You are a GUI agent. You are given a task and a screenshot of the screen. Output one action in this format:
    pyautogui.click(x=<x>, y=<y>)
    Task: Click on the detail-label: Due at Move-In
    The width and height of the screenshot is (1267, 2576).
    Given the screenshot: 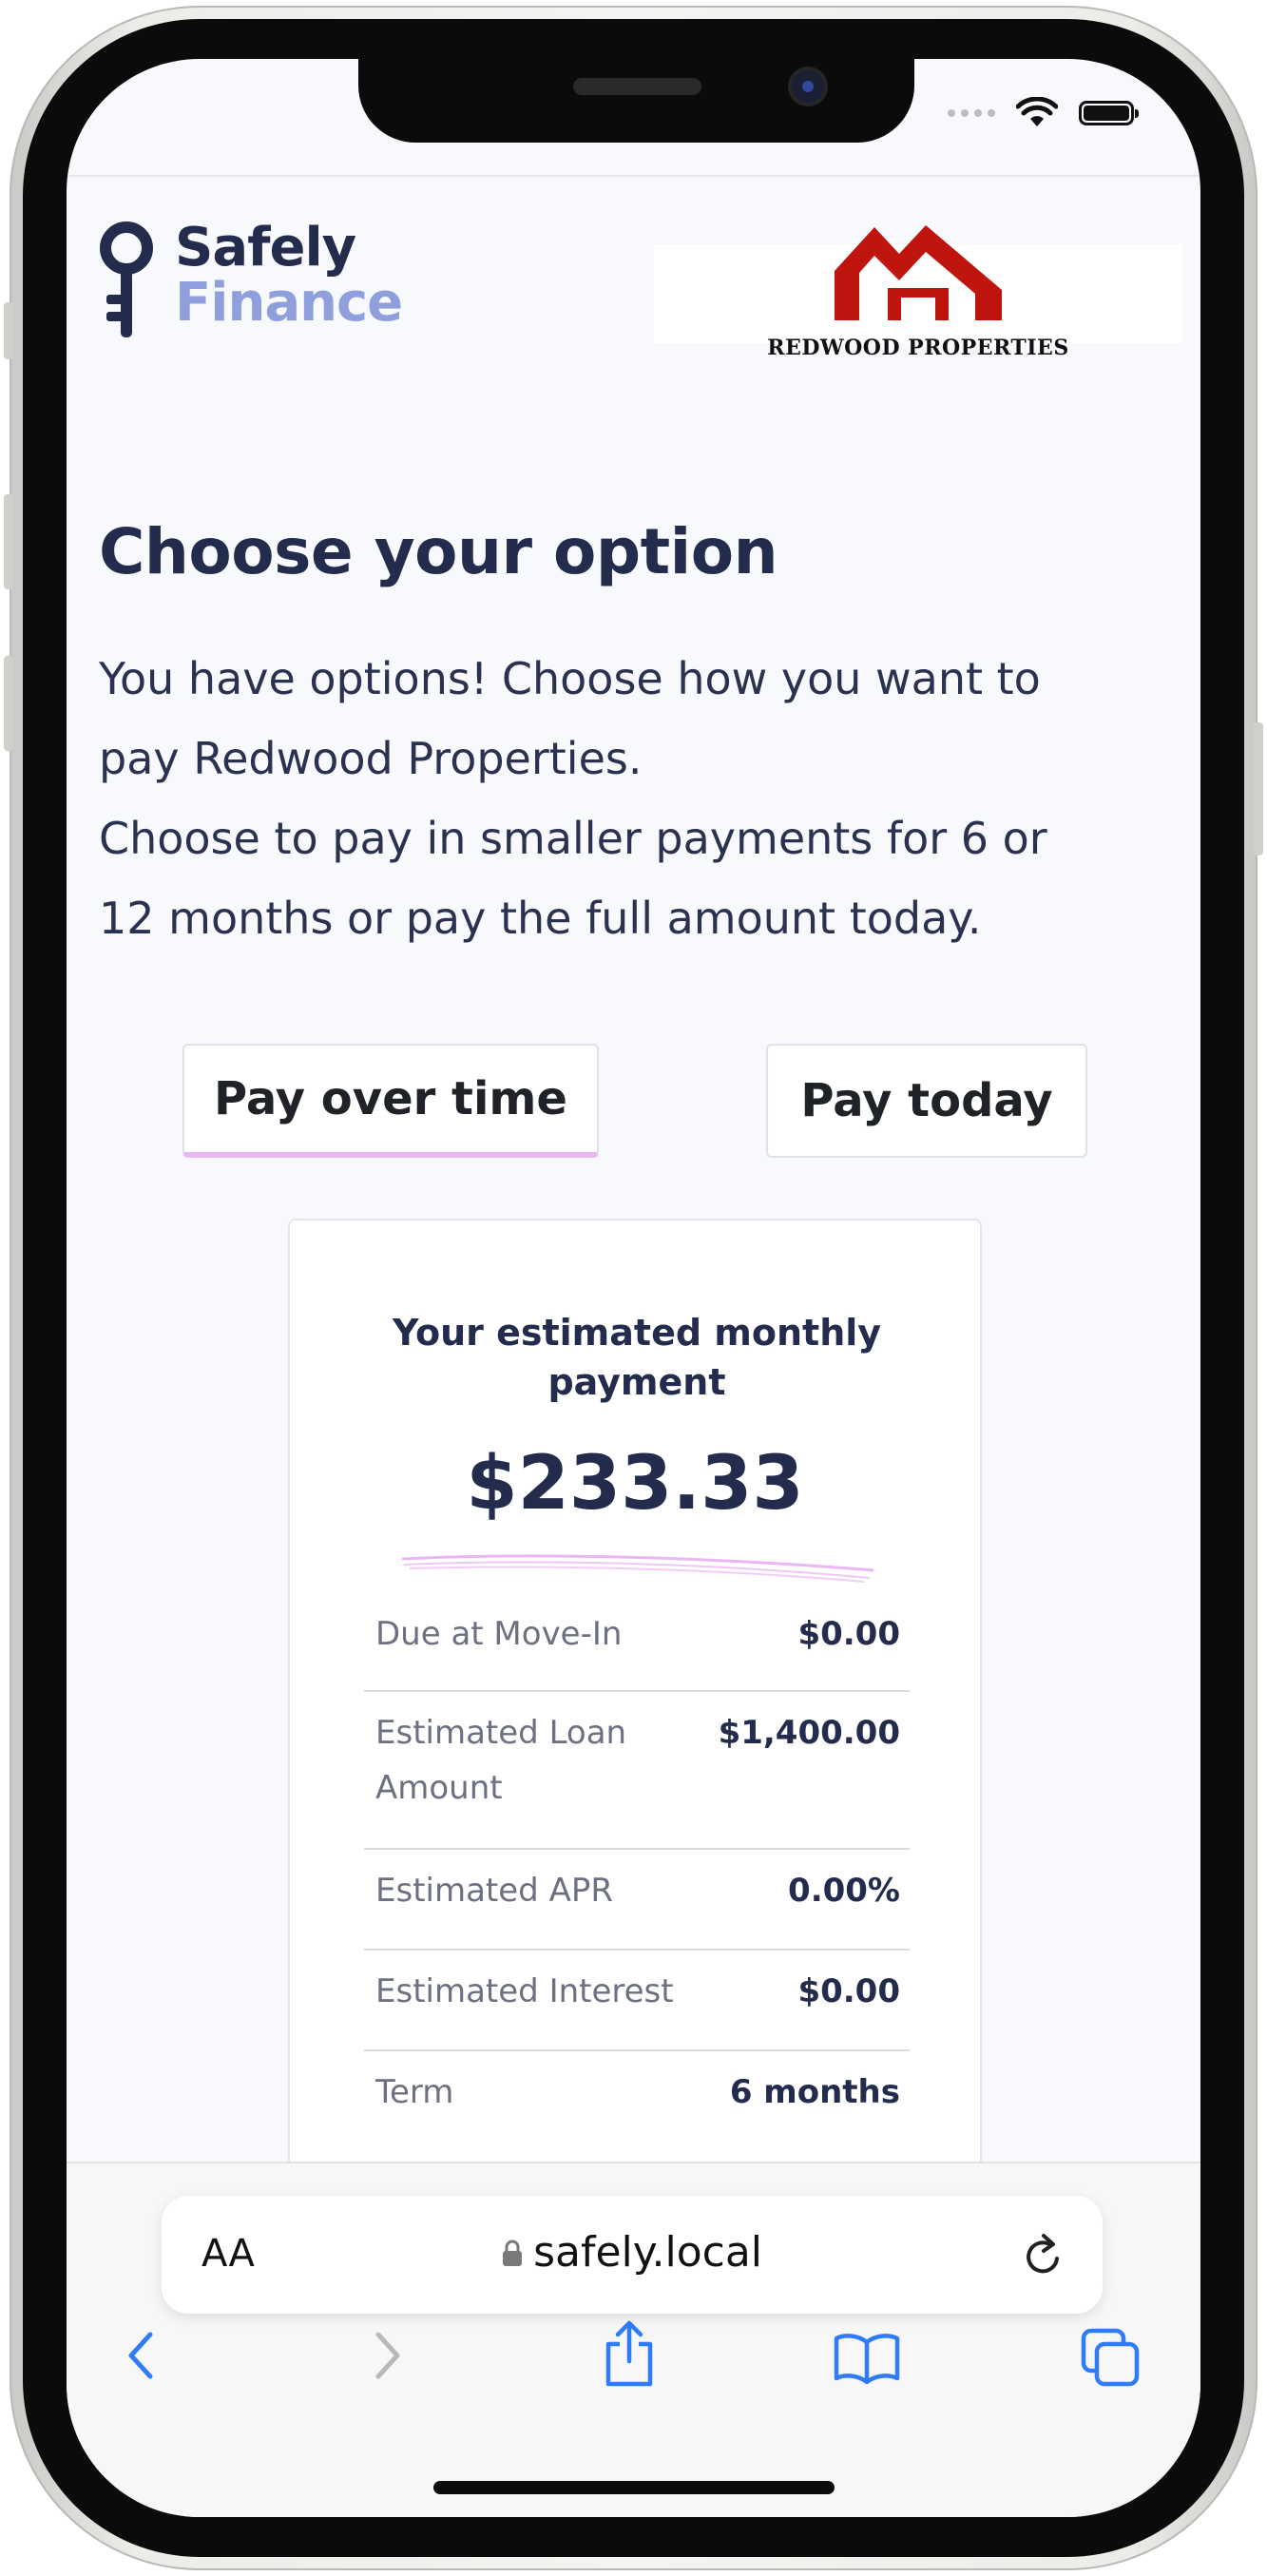 What is the action you would take?
    pyautogui.click(x=499, y=1634)
    